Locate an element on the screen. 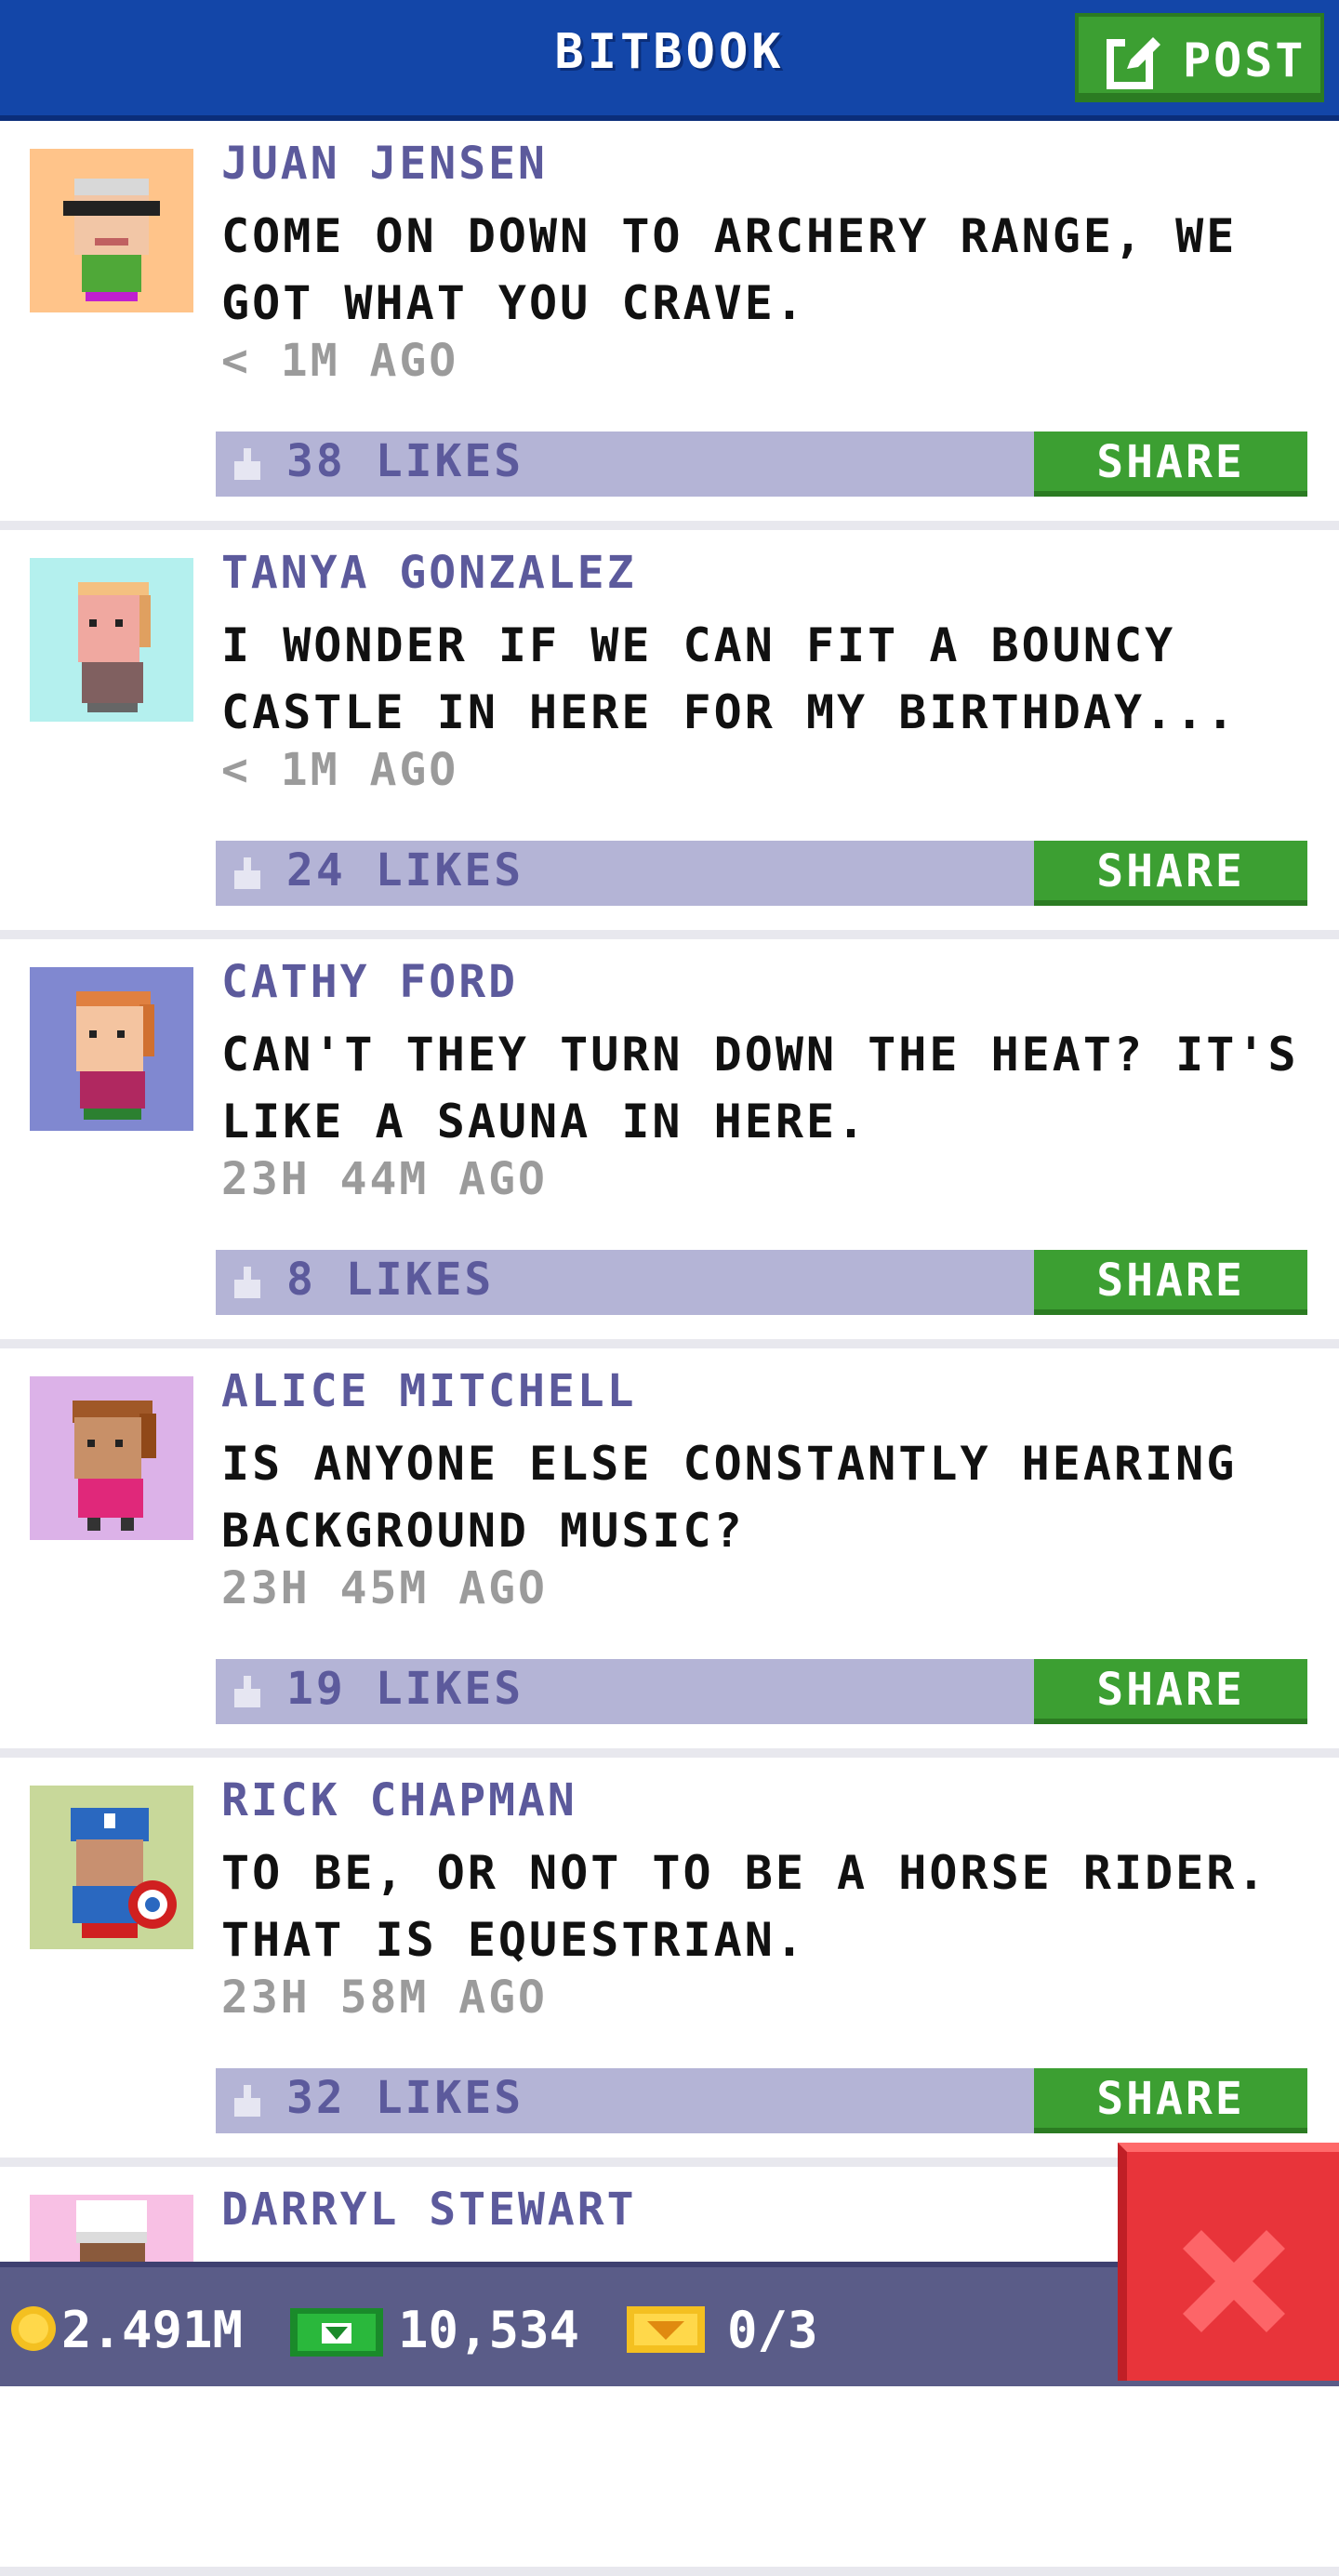 Image resolution: width=1339 pixels, height=2576 pixels. post-author: TANYA GONZALEZ is located at coordinates (429, 573).